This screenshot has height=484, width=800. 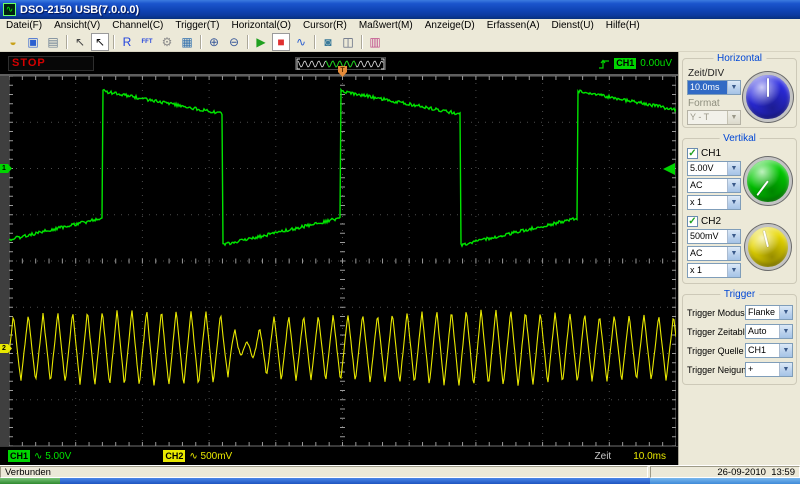 I want to click on ch1-scale-readout: ∿ 5.00V, so click(x=53, y=456).